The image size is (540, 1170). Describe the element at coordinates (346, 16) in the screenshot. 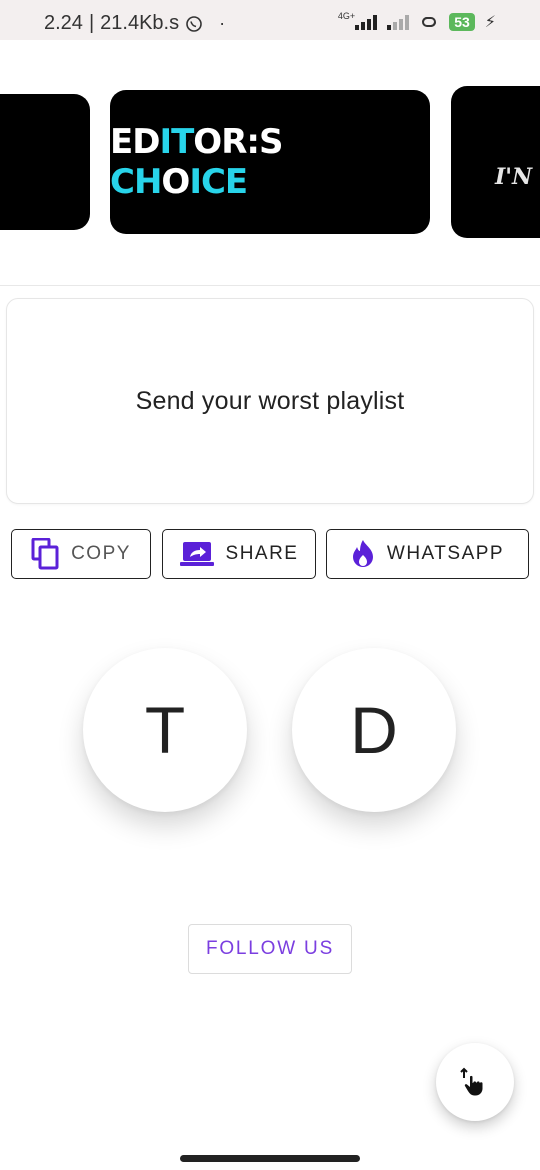

I see `network-type: 4G+` at that location.